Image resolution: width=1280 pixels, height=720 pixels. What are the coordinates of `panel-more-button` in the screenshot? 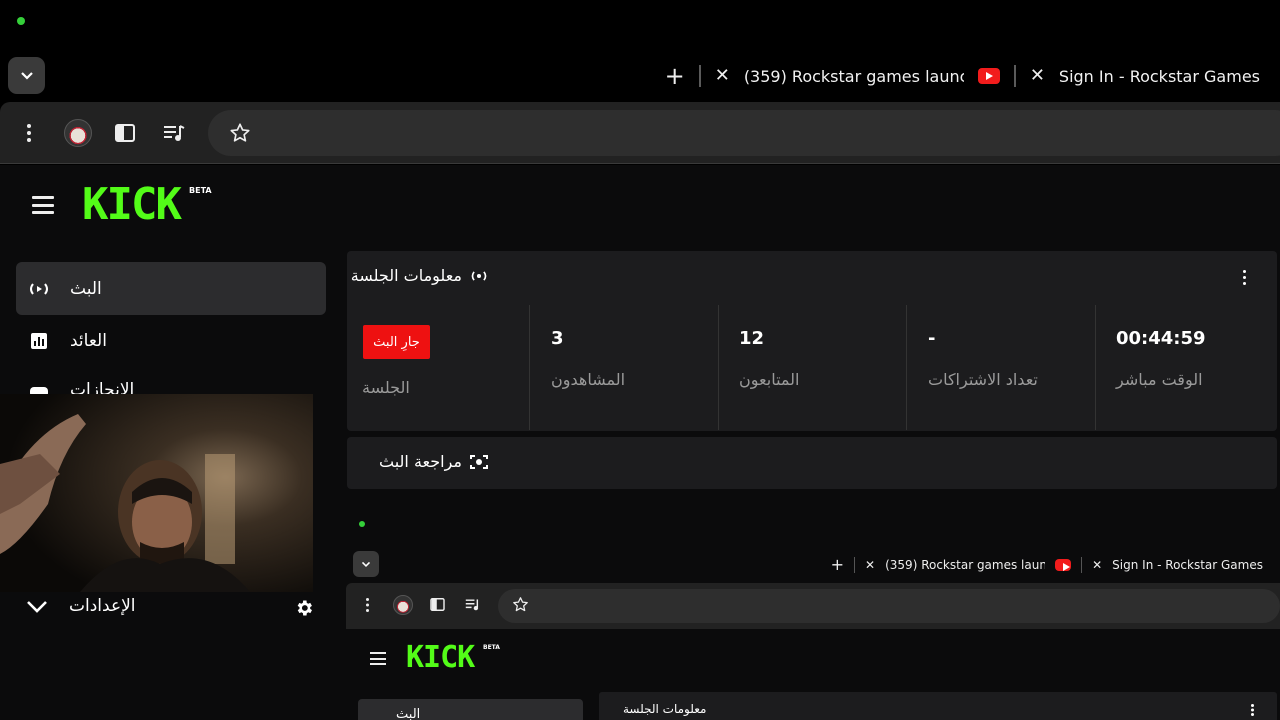 It's located at (1244, 277).